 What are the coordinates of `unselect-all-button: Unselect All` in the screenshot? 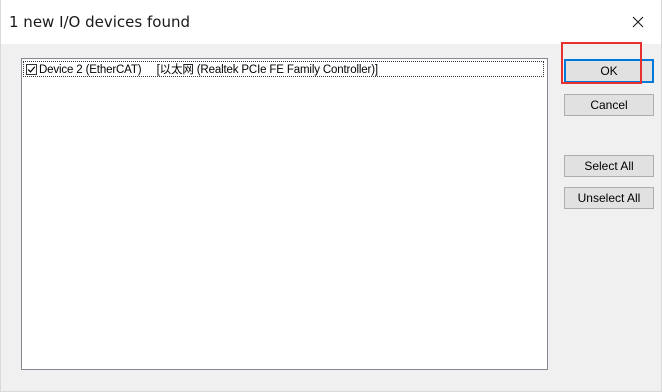 It's located at (609, 198).